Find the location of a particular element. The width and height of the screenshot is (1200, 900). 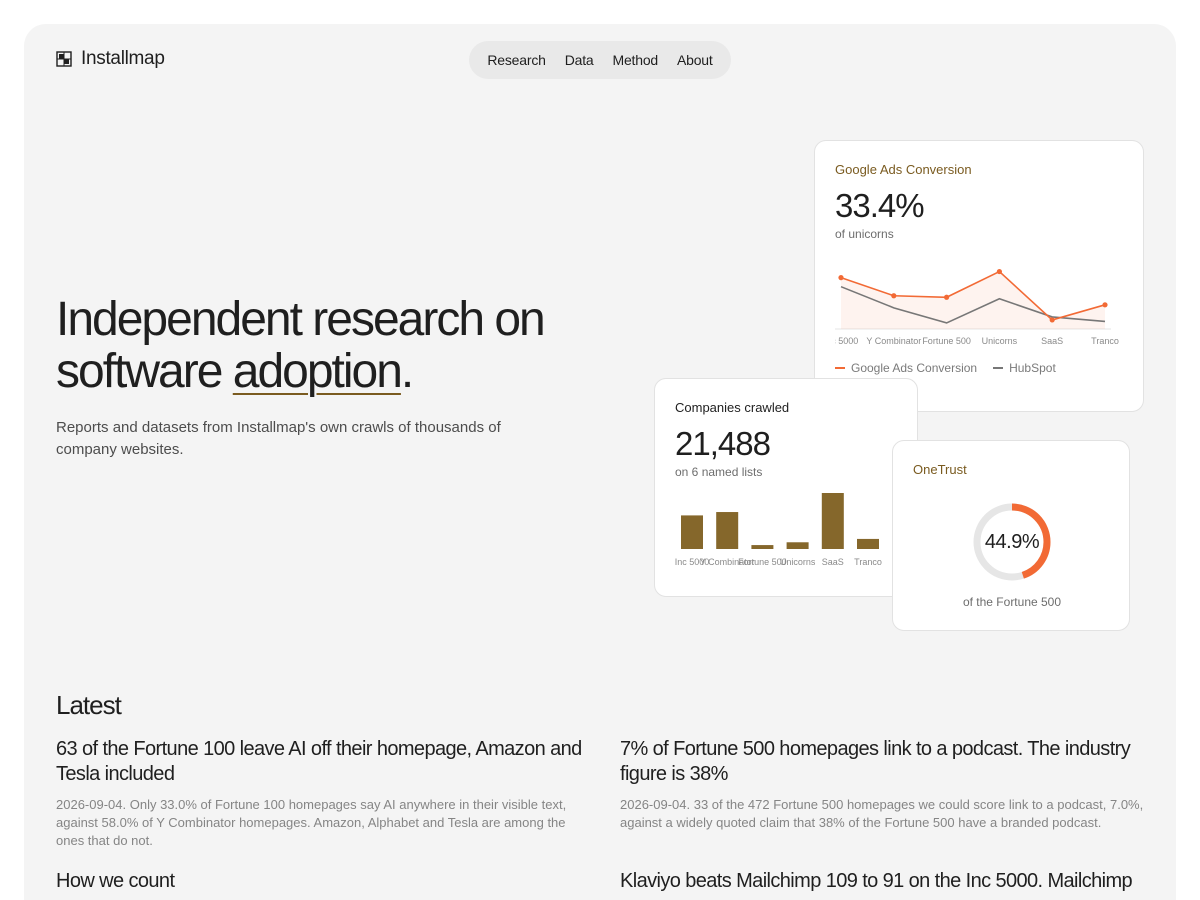

line-x-tick-label: Y Combinator is located at coordinates (893, 341).